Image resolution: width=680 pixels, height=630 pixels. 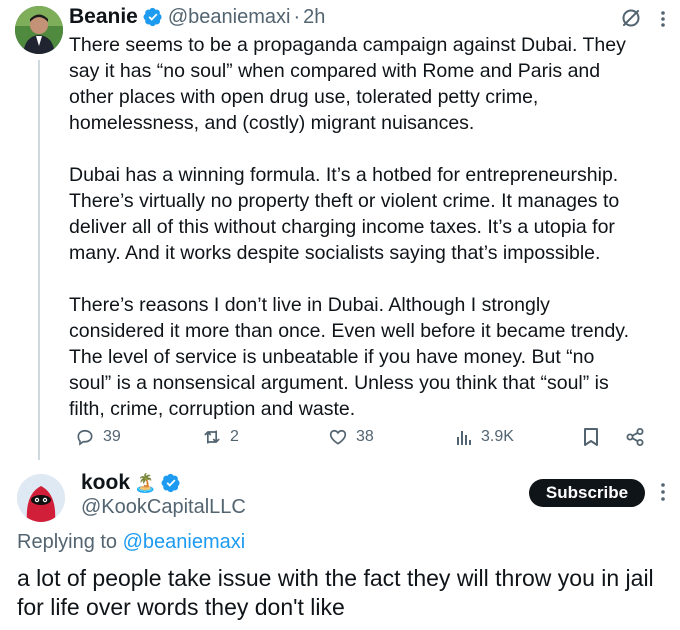 I want to click on like-count: 38, so click(x=365, y=436).